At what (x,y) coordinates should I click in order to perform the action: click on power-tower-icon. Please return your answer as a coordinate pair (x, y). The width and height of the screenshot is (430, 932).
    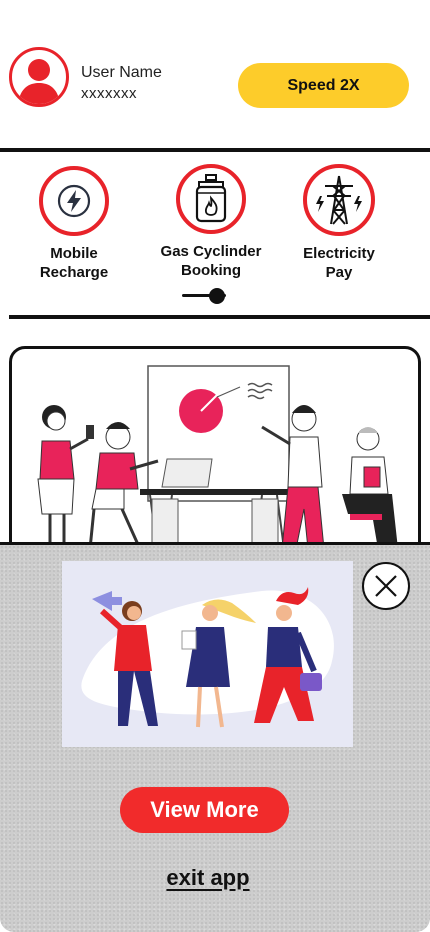
    Looking at the image, I should click on (339, 200).